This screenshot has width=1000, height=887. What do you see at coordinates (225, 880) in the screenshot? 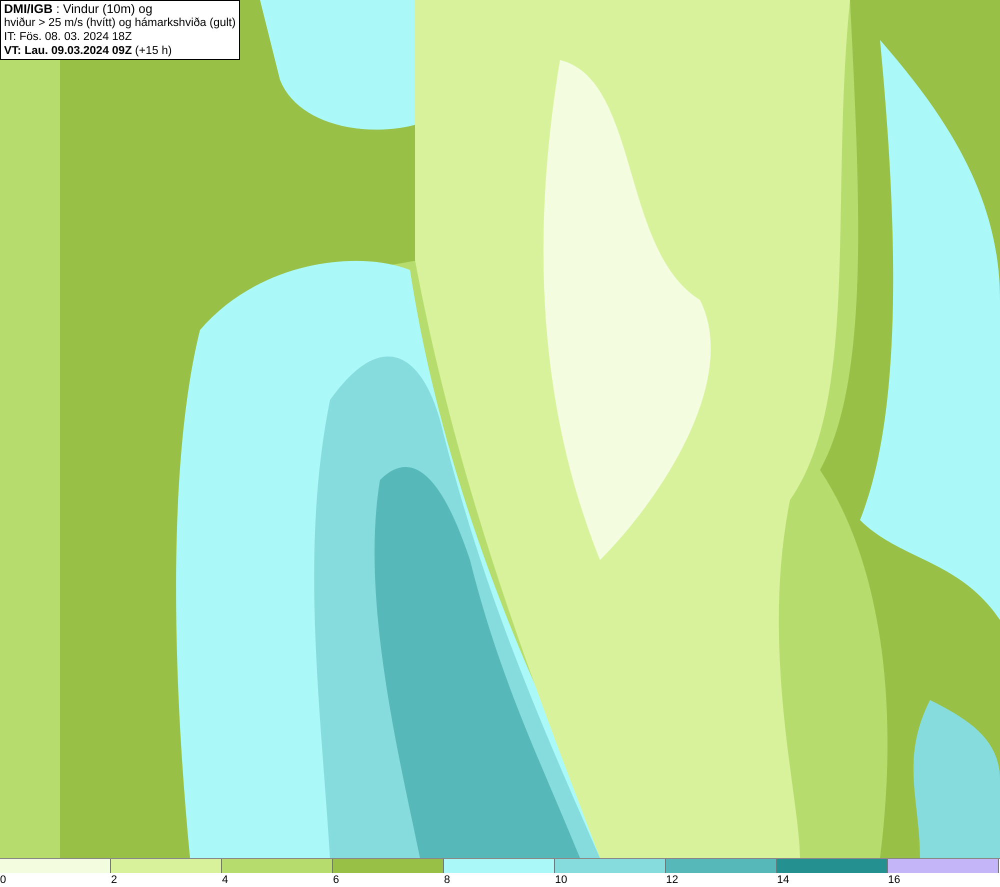
I see `scale-label: 4` at bounding box center [225, 880].